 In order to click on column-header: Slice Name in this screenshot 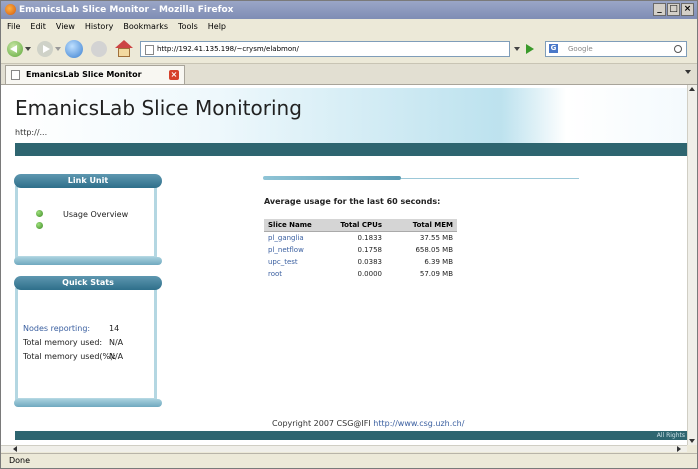, I will do `click(297, 225)`.